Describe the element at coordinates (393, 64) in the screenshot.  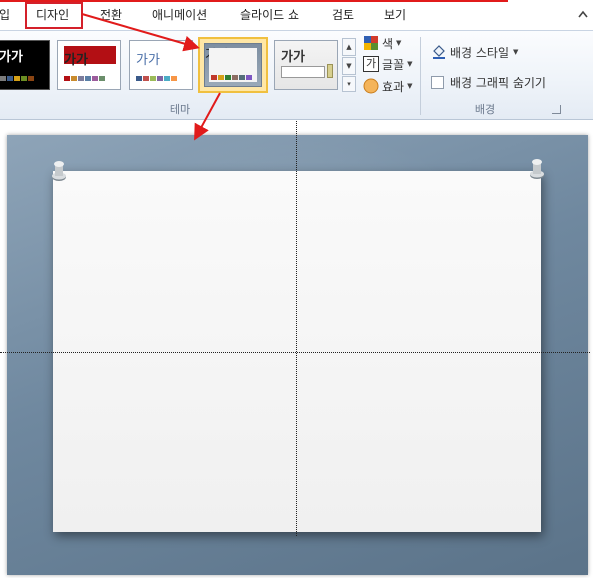
I see `fonts-label: 글꼴` at that location.